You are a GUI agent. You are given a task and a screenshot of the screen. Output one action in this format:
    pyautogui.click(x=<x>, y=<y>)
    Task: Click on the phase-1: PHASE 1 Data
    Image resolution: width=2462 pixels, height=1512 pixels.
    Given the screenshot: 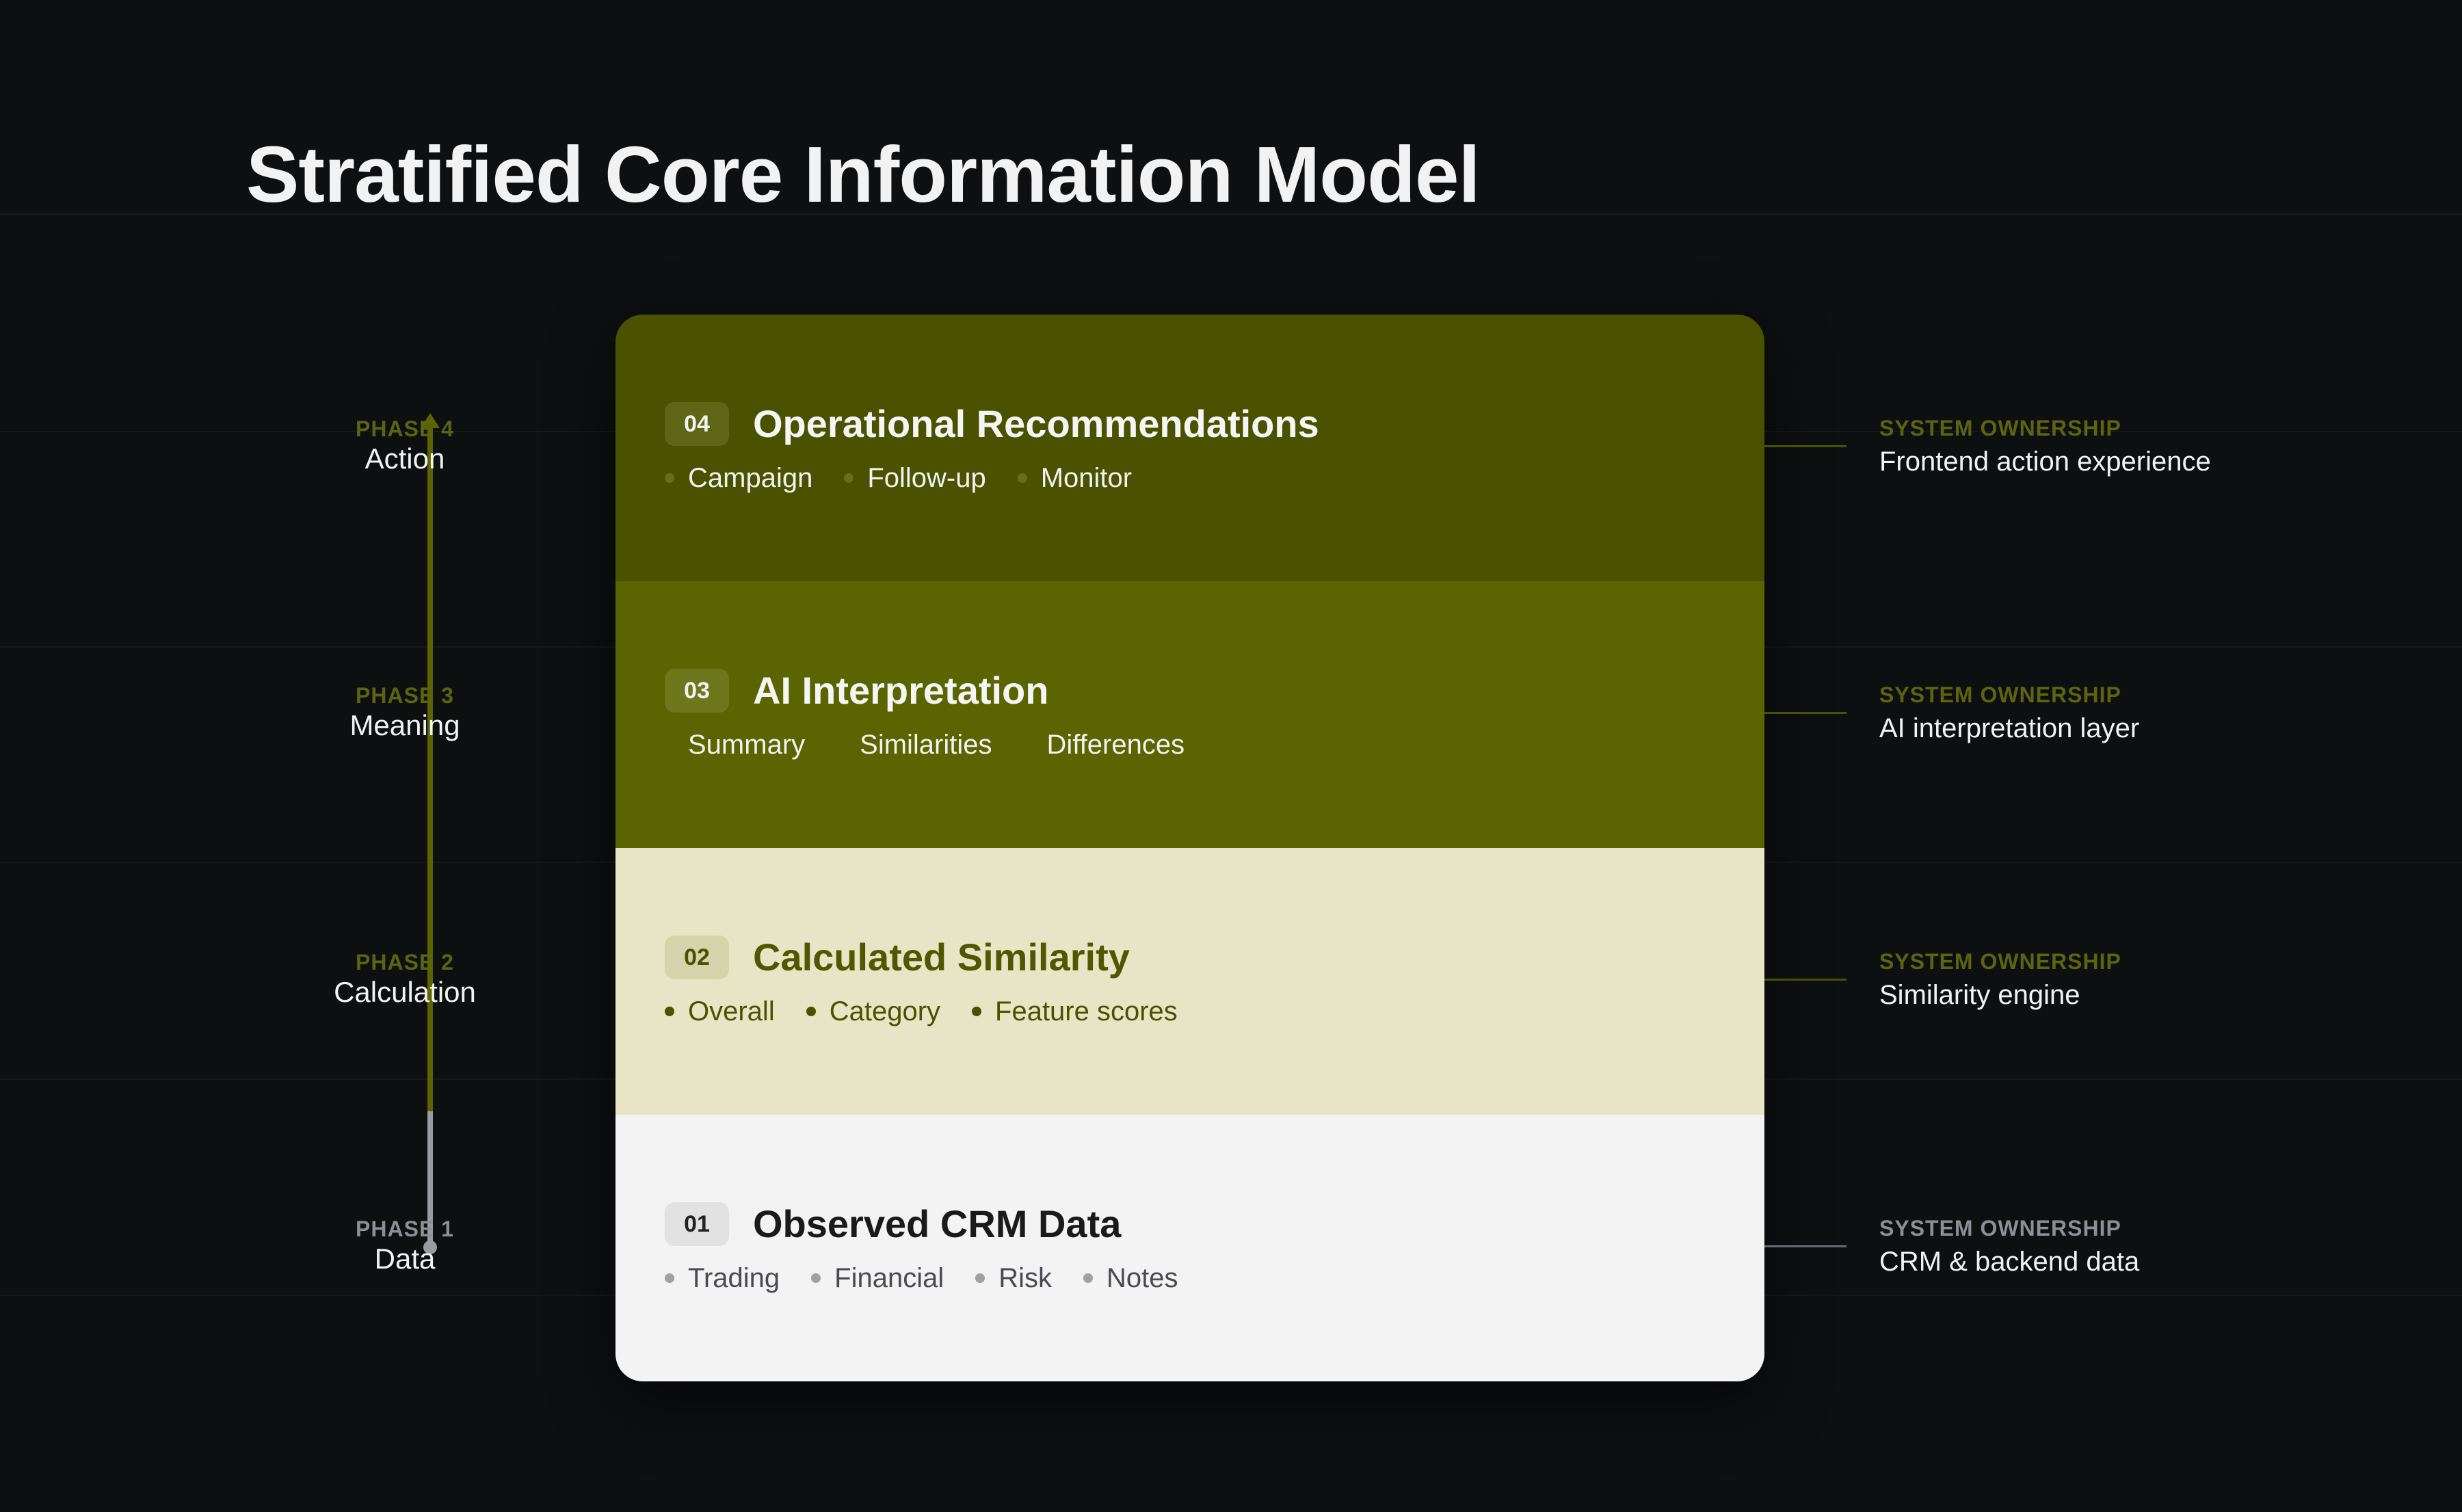 What is the action you would take?
    pyautogui.click(x=404, y=1246)
    